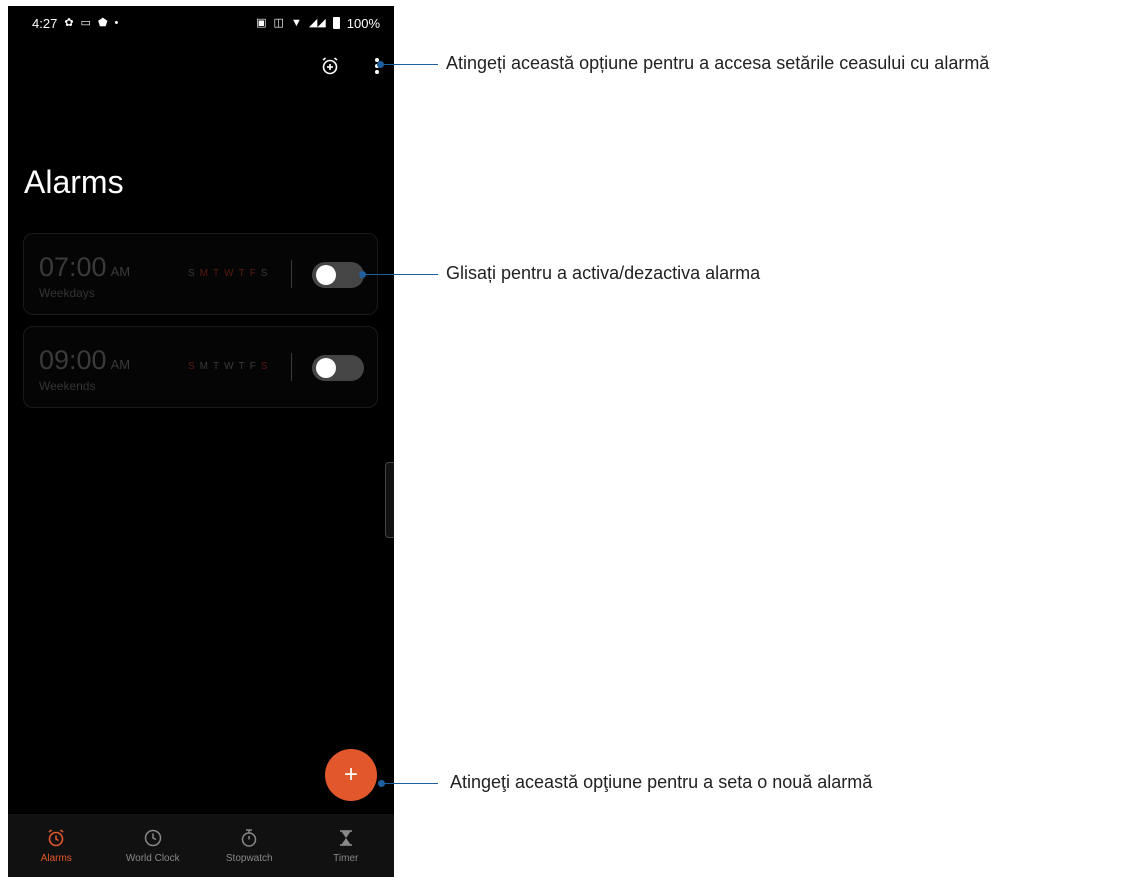 This screenshot has height=877, width=1126. I want to click on add-alarm-button: +, so click(351, 775).